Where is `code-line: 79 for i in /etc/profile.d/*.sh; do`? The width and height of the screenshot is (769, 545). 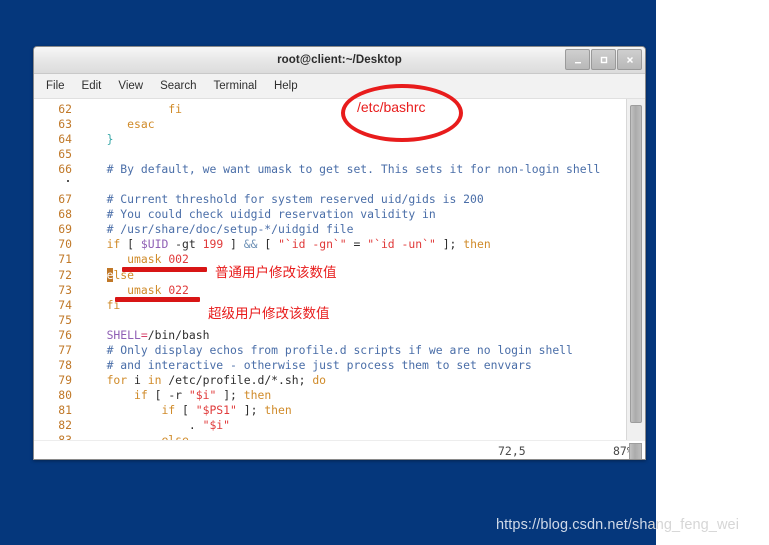
code-line: 79 for i in /etc/profile.d/*.sh; do is located at coordinates (330, 380).